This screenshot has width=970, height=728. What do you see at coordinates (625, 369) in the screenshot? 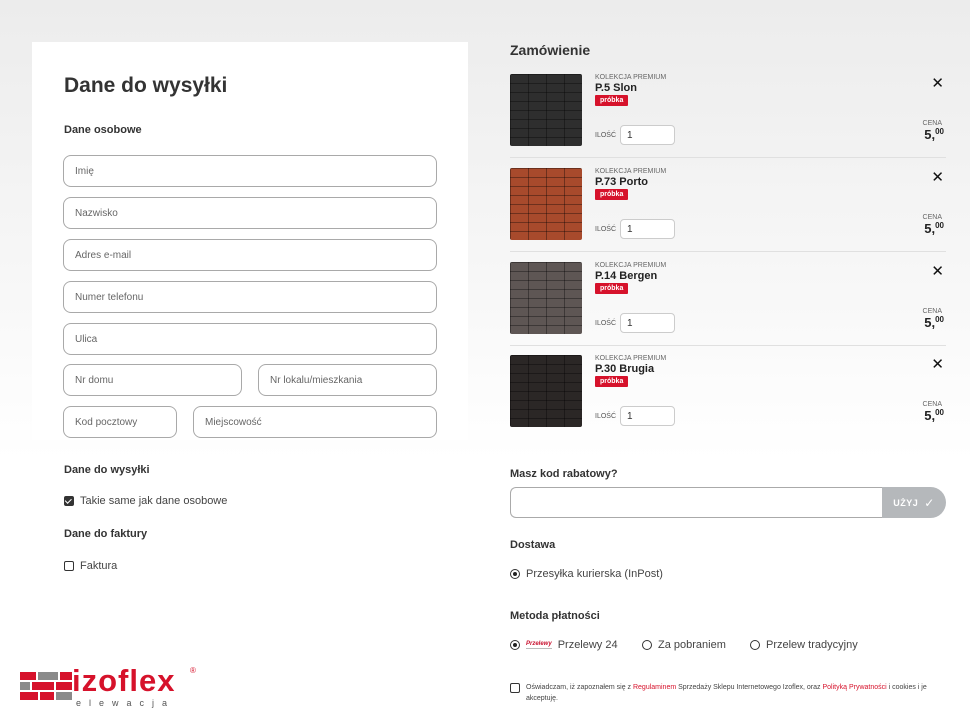
I see `product-name: P.30 Brugia` at bounding box center [625, 369].